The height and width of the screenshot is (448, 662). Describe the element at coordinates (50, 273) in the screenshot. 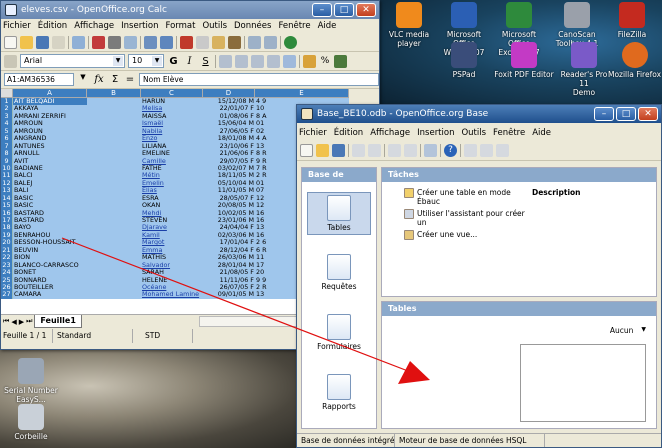

I see `cell-last-name: BONET` at that location.